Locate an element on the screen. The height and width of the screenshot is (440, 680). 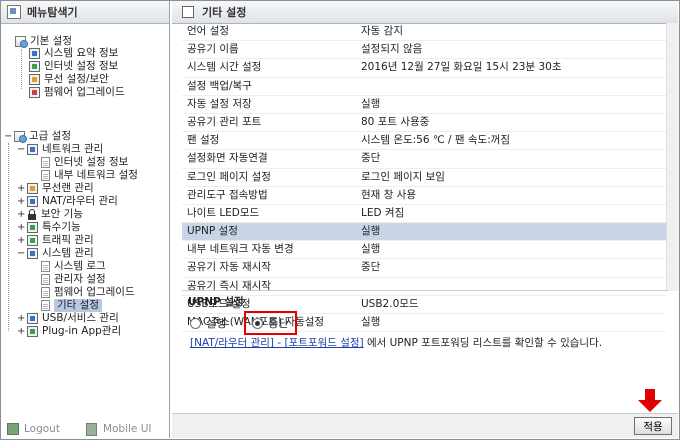
setting-value: 실행 is located at coordinates (371, 231).